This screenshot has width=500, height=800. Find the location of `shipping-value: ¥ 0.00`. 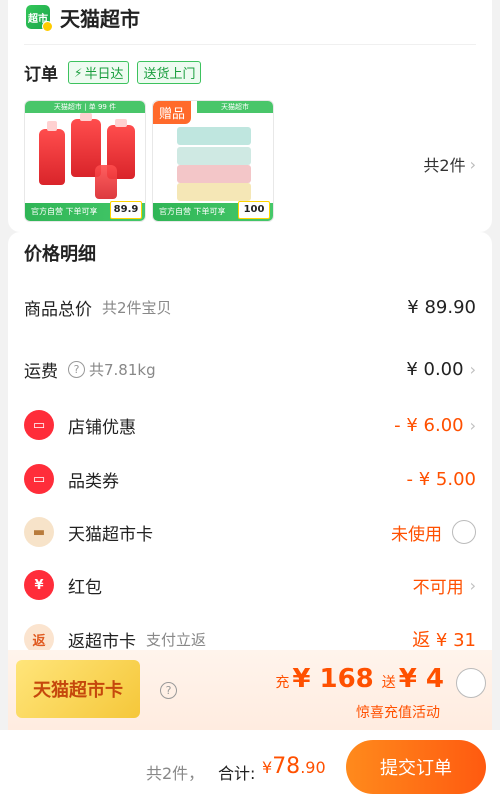

shipping-value: ¥ 0.00 is located at coordinates (435, 369).